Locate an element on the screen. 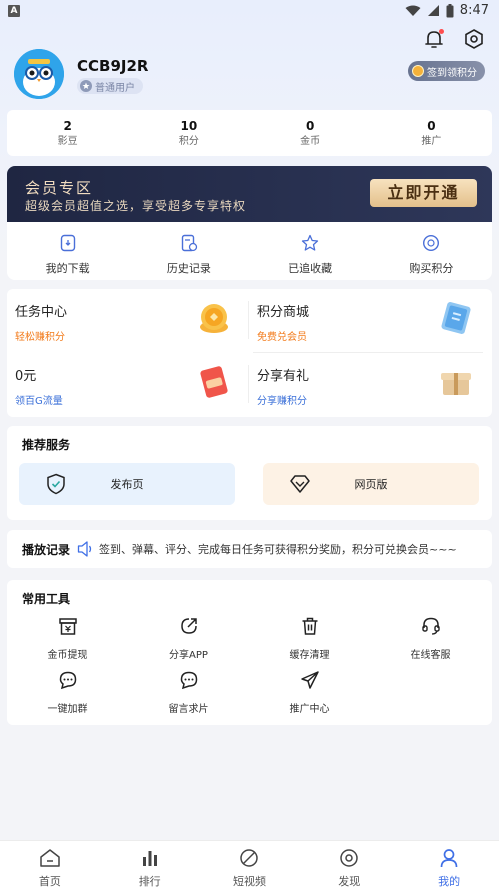 This screenshot has height=887, width=499. group-chat-icon is located at coordinates (67, 680).